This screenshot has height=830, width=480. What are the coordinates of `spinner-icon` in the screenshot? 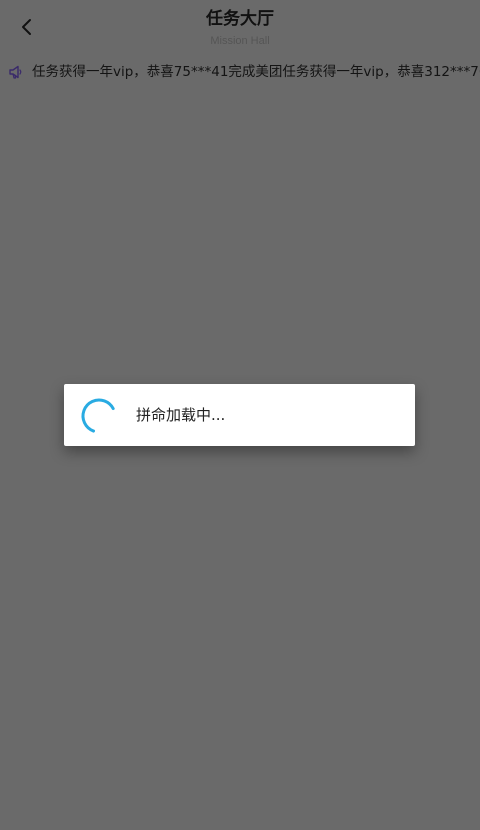 It's located at (99, 416).